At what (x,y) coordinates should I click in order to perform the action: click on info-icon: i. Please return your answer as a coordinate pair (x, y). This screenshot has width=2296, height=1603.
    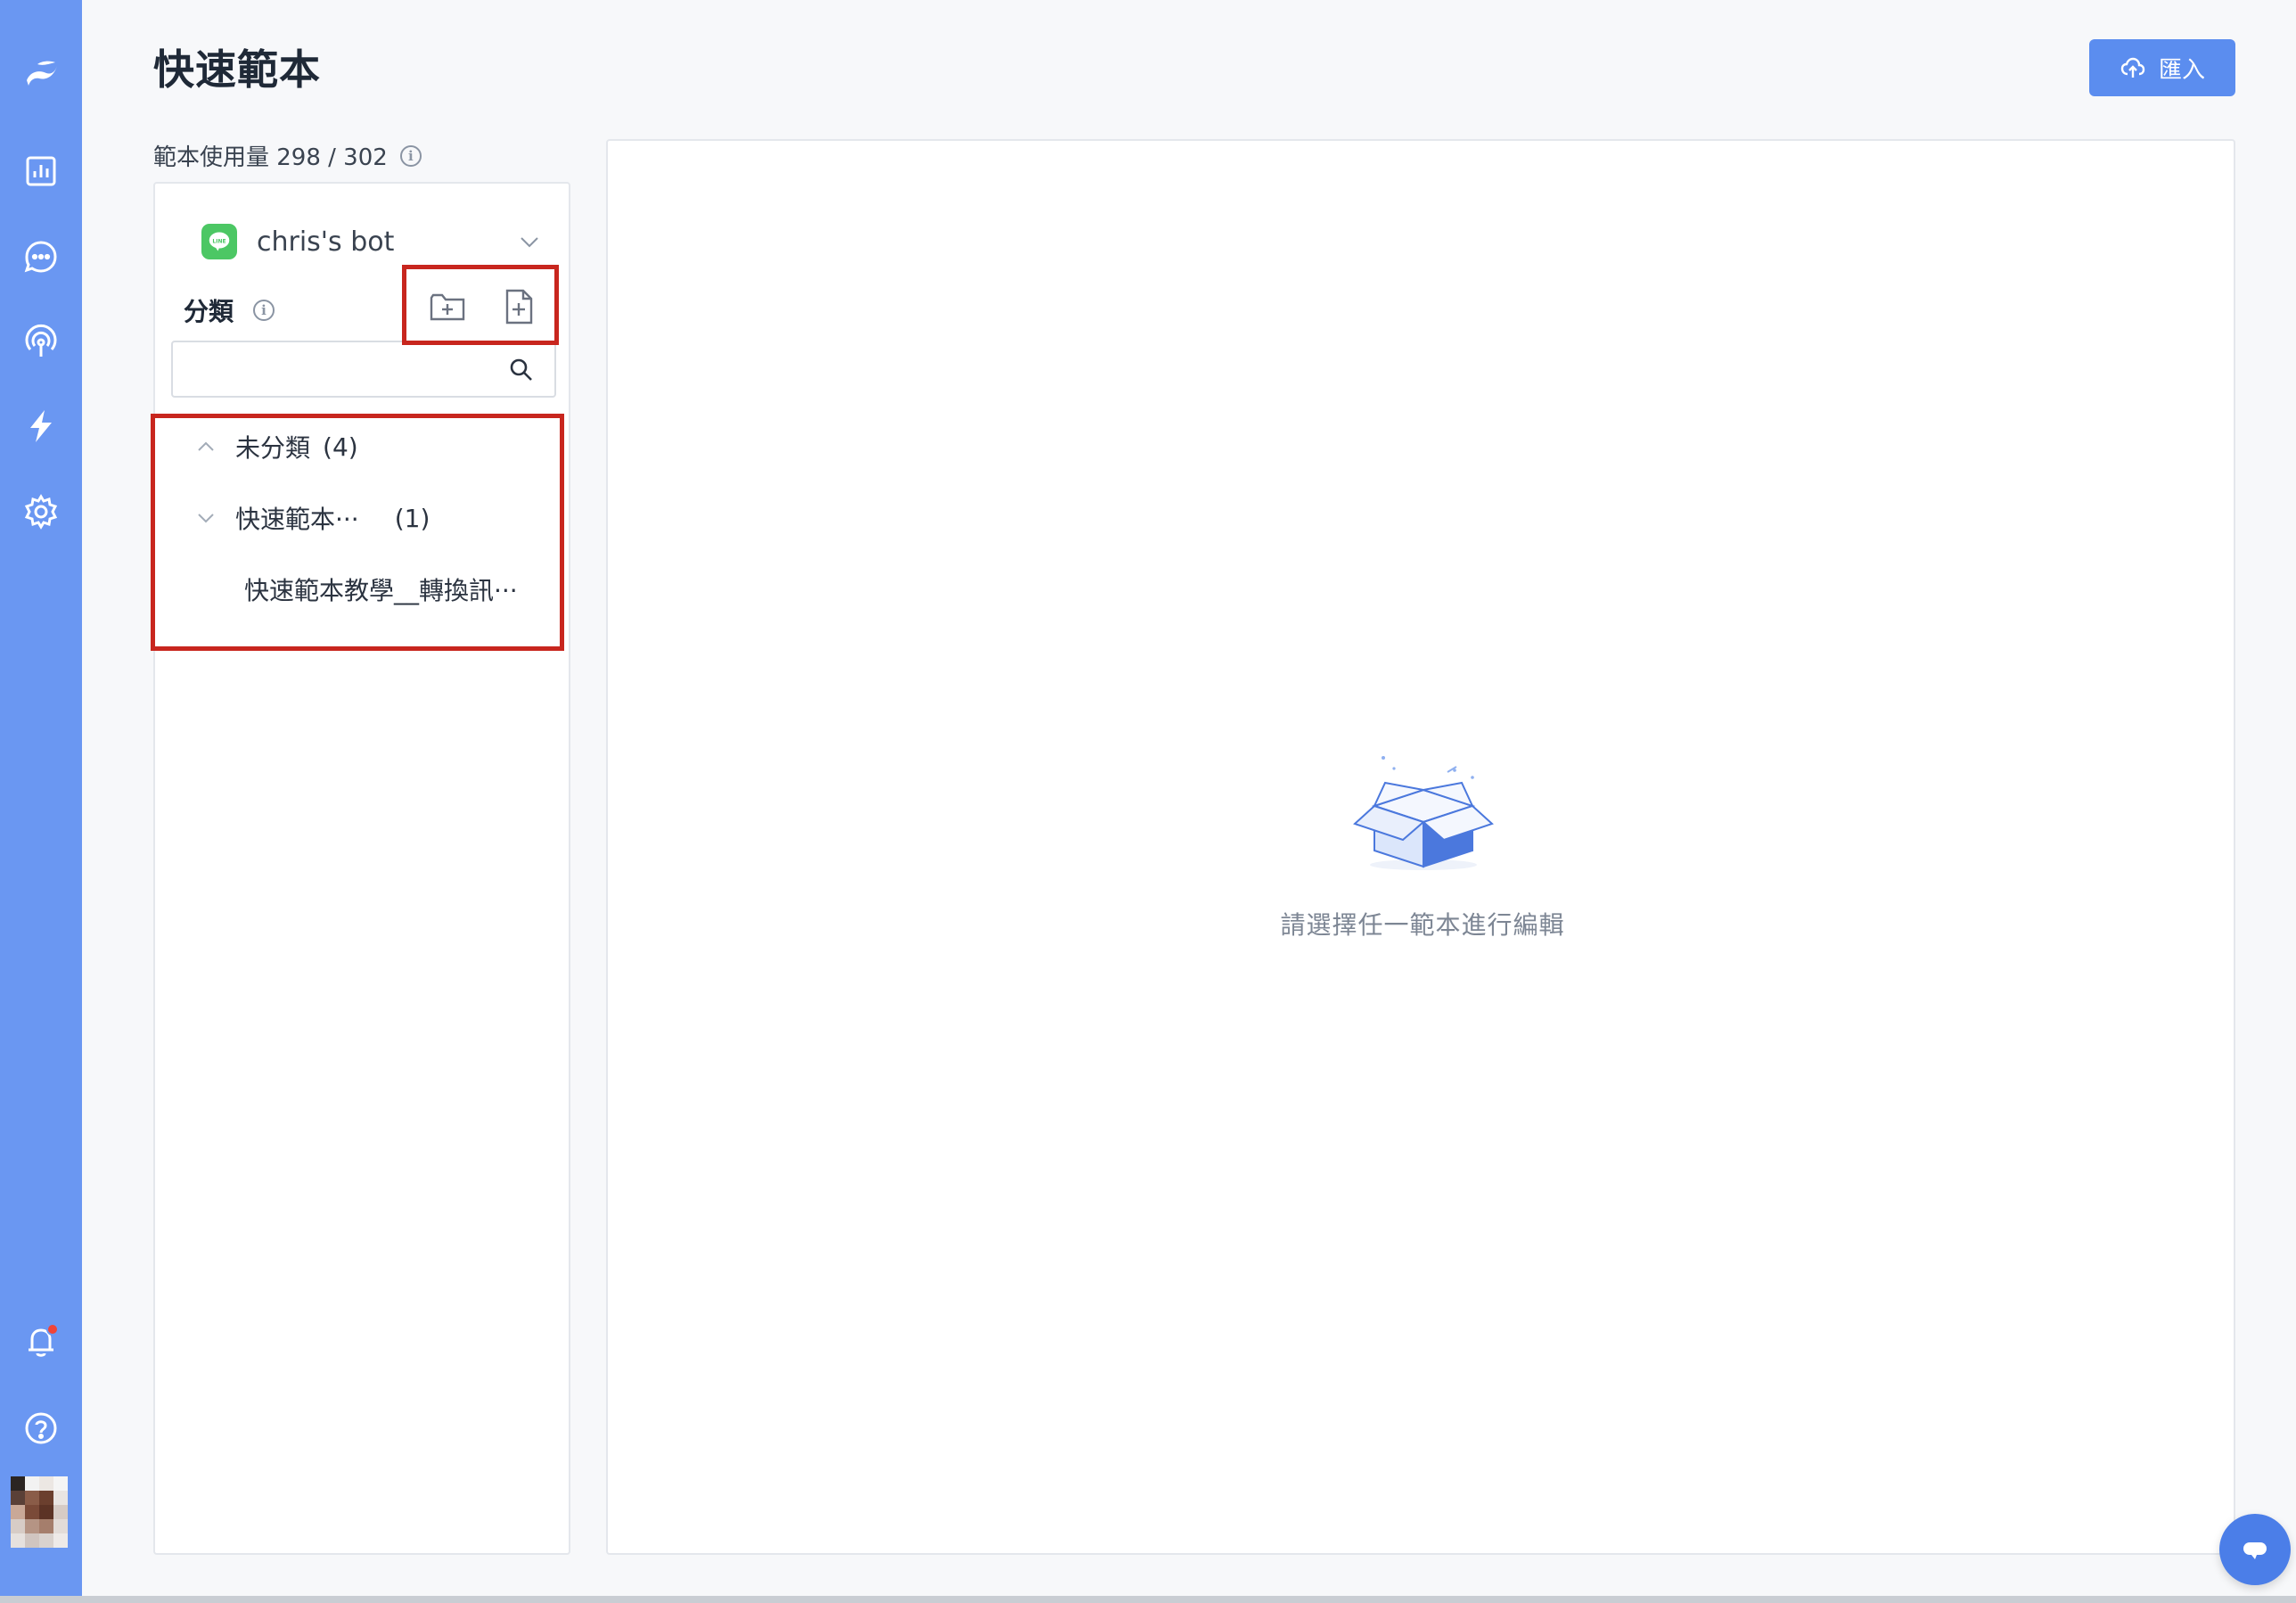
    Looking at the image, I should click on (411, 155).